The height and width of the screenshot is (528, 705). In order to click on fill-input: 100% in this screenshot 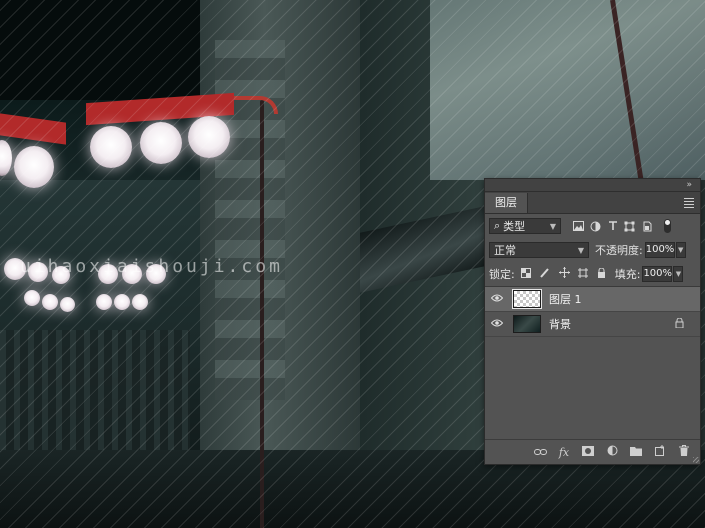, I will do `click(657, 274)`.